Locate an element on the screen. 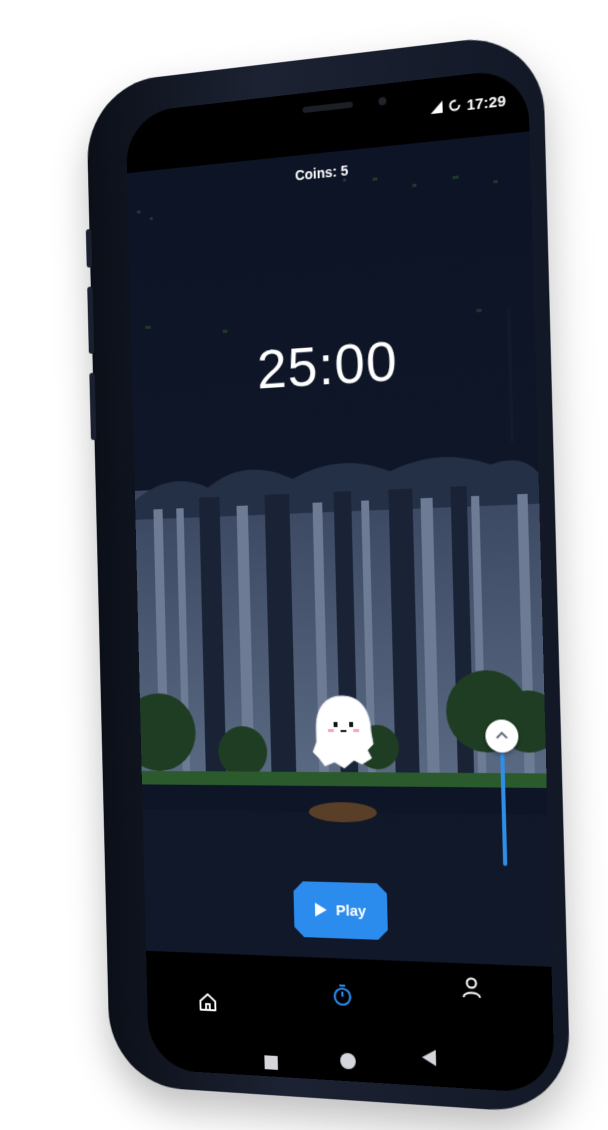 The height and width of the screenshot is (1130, 608). back-button is located at coordinates (429, 1058).